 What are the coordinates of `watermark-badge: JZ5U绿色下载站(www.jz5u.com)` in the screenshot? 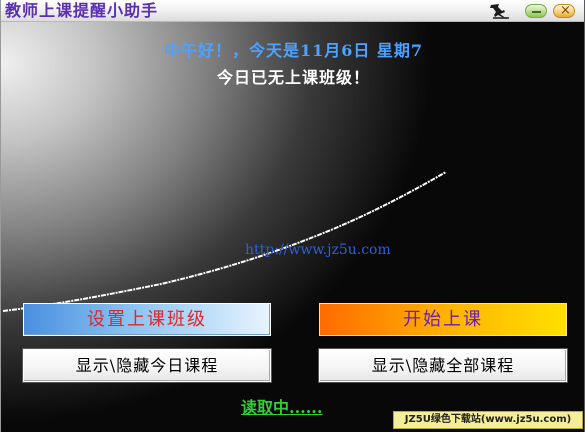 It's located at (488, 420).